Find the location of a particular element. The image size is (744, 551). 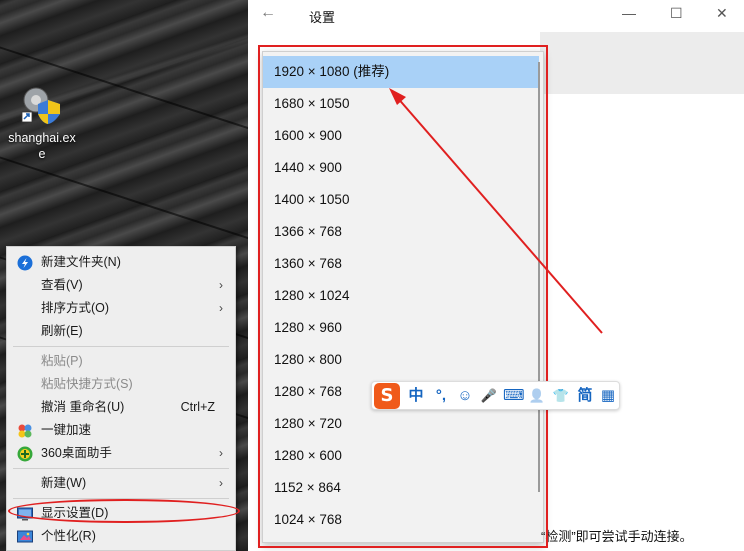

menu-item-label: 排序方式(O) is located at coordinates (75, 308).